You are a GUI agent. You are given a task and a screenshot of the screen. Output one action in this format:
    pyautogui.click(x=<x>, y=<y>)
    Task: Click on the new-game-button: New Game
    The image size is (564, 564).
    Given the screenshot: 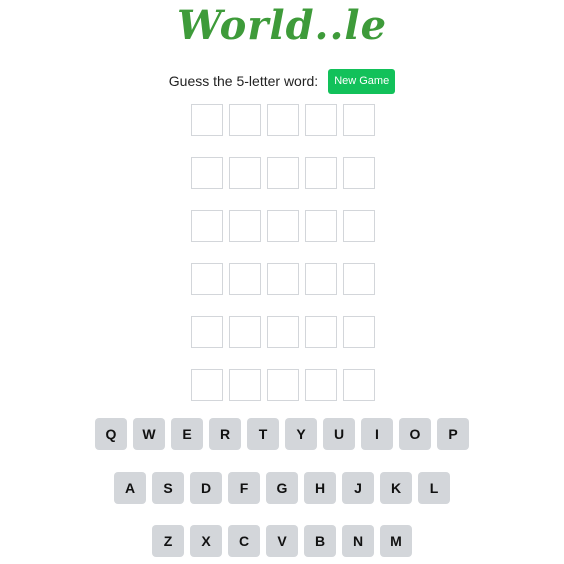 What is the action you would take?
    pyautogui.click(x=362, y=81)
    